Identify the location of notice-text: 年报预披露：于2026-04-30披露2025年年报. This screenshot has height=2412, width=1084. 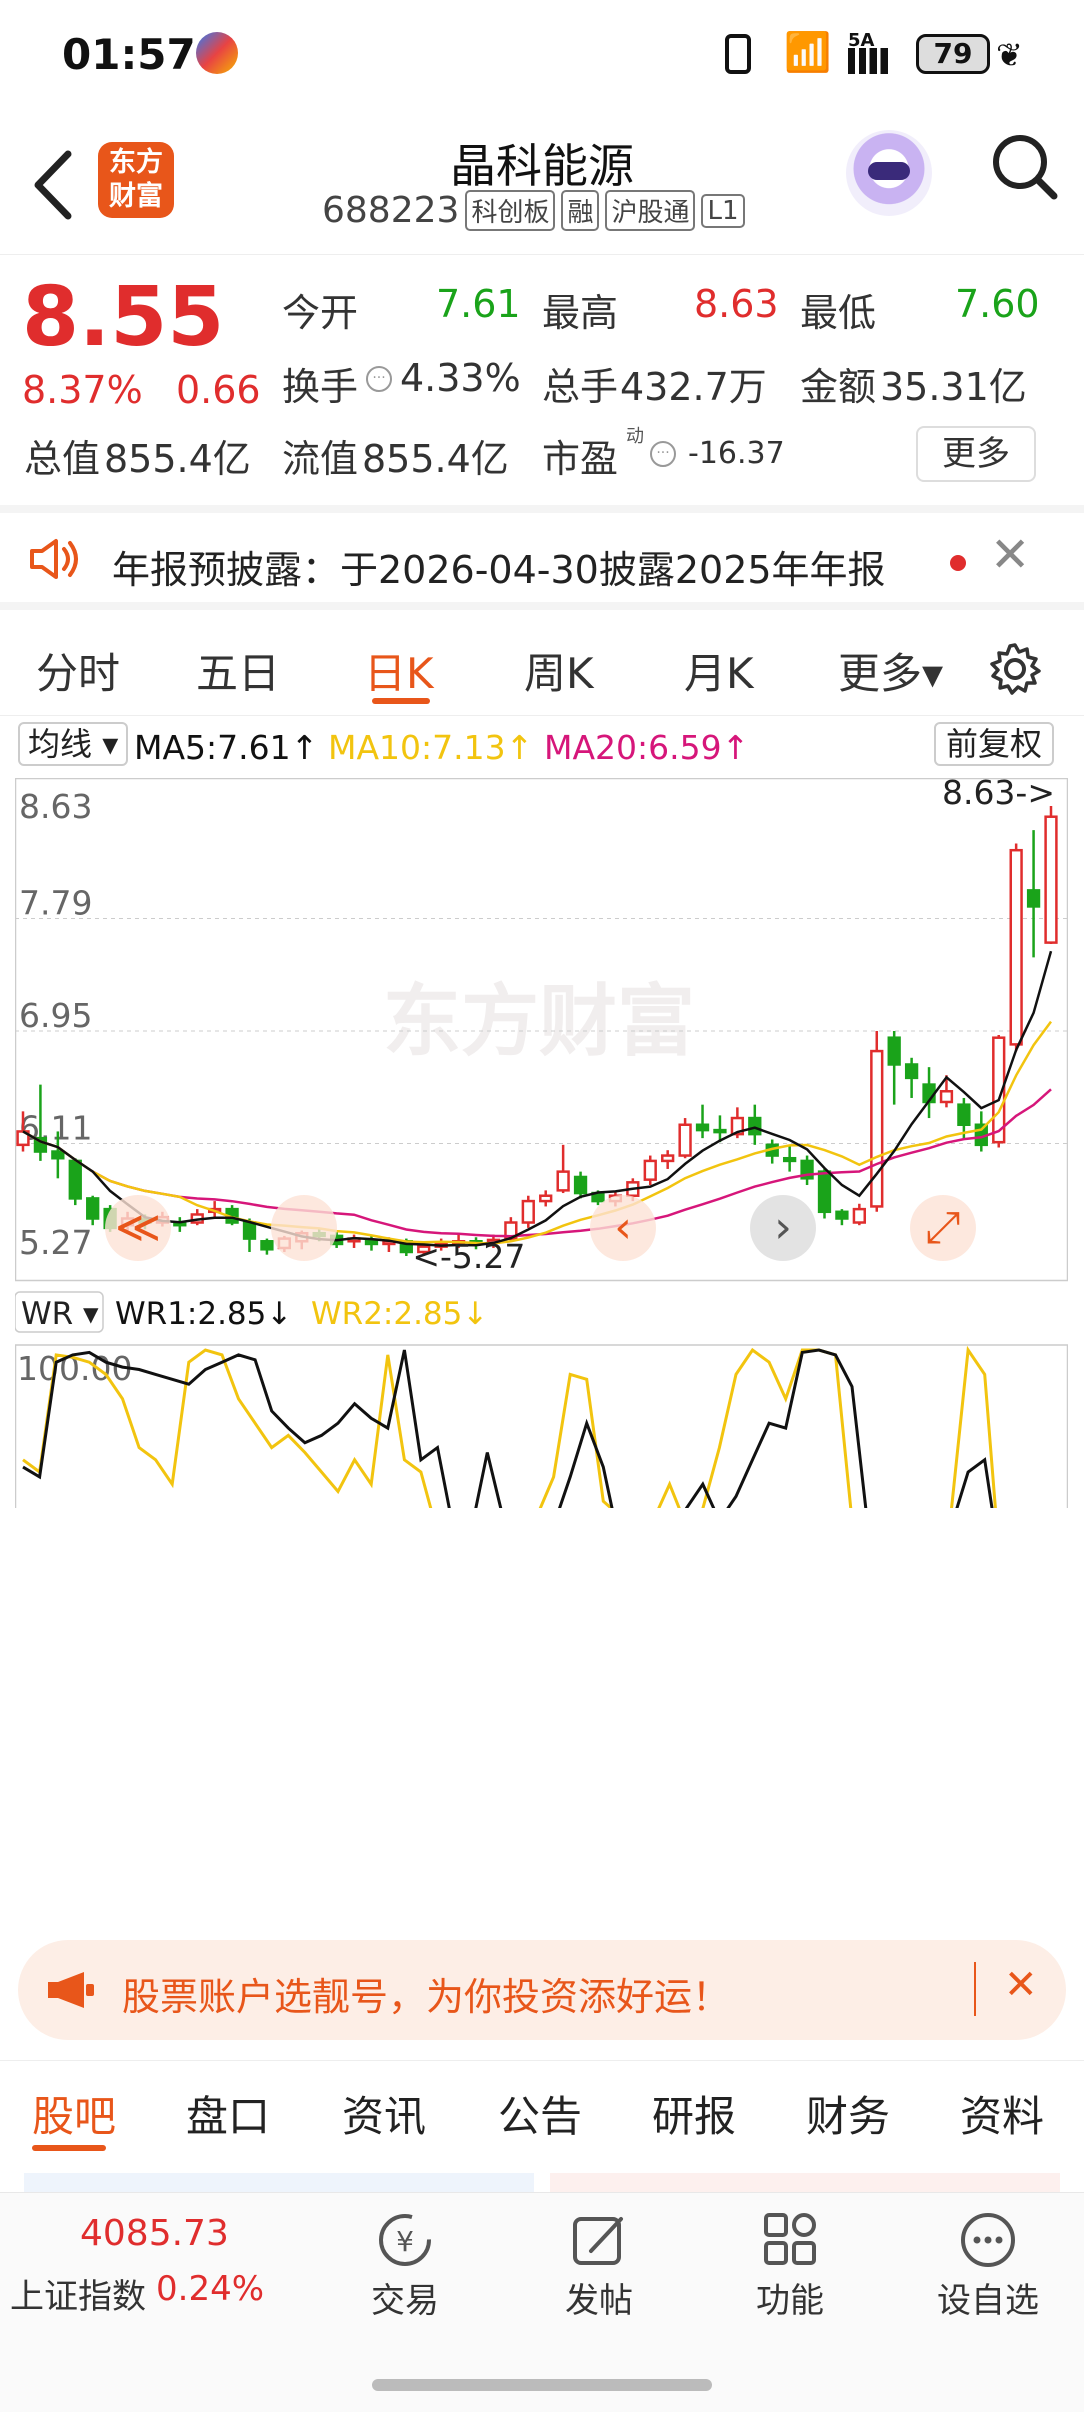
(499, 570).